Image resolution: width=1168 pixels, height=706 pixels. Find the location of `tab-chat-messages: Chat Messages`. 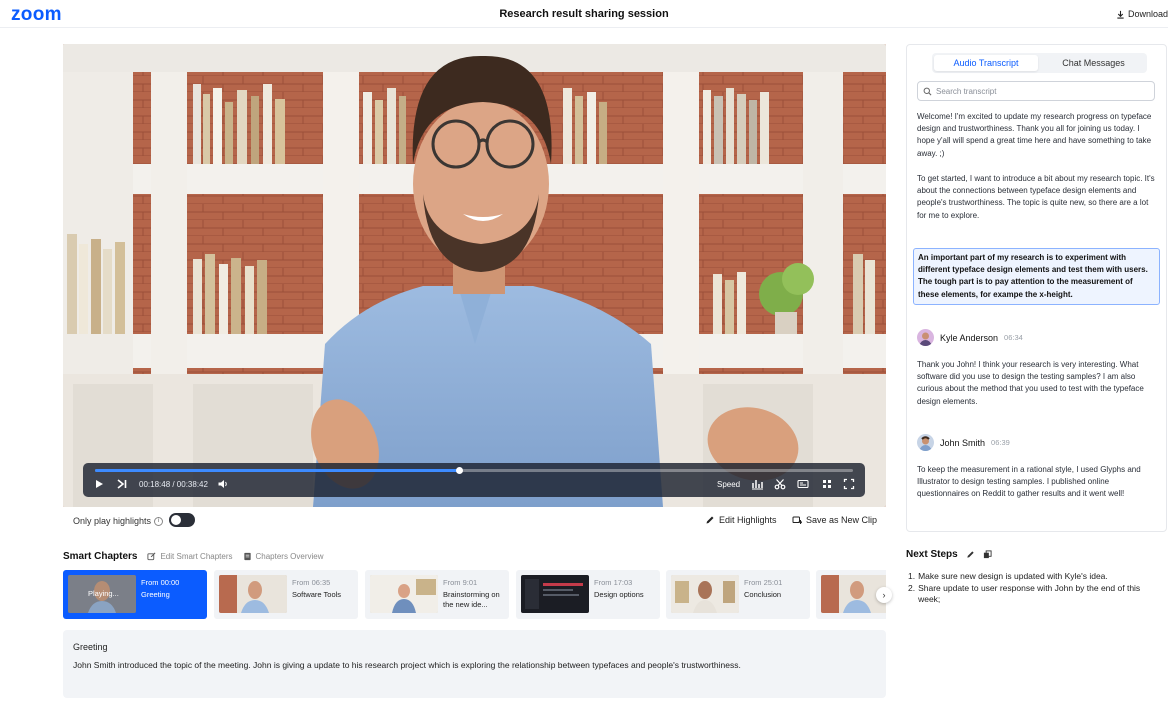

tab-chat-messages: Chat Messages is located at coordinates (1093, 63).